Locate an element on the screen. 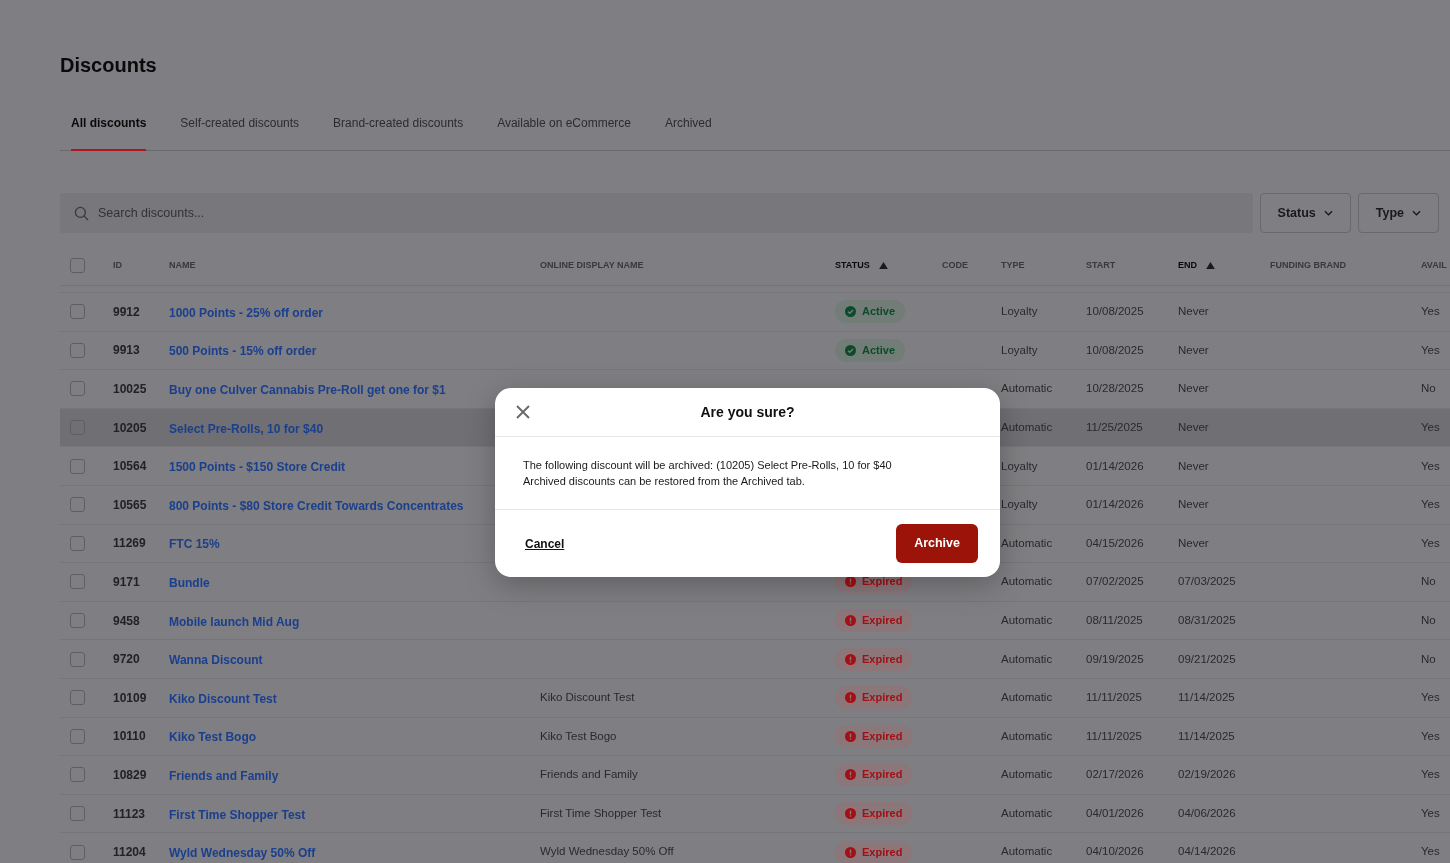  end-date: 09/21/2025 is located at coordinates (1207, 659).